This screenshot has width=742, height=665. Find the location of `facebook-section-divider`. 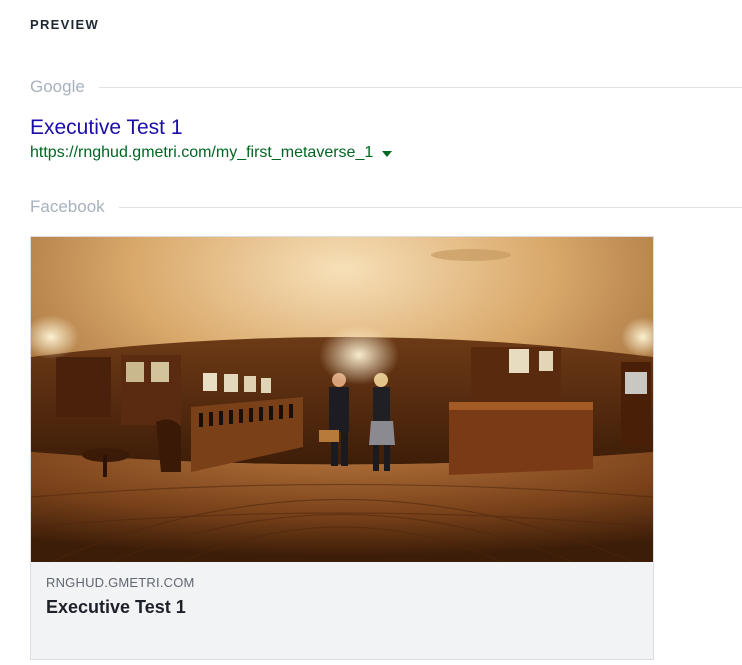

facebook-section-divider is located at coordinates (430, 207).